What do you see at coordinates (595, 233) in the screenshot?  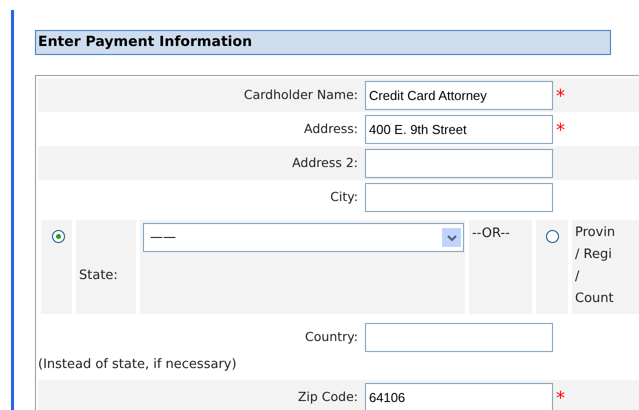 I see `province-label: Provin` at bounding box center [595, 233].